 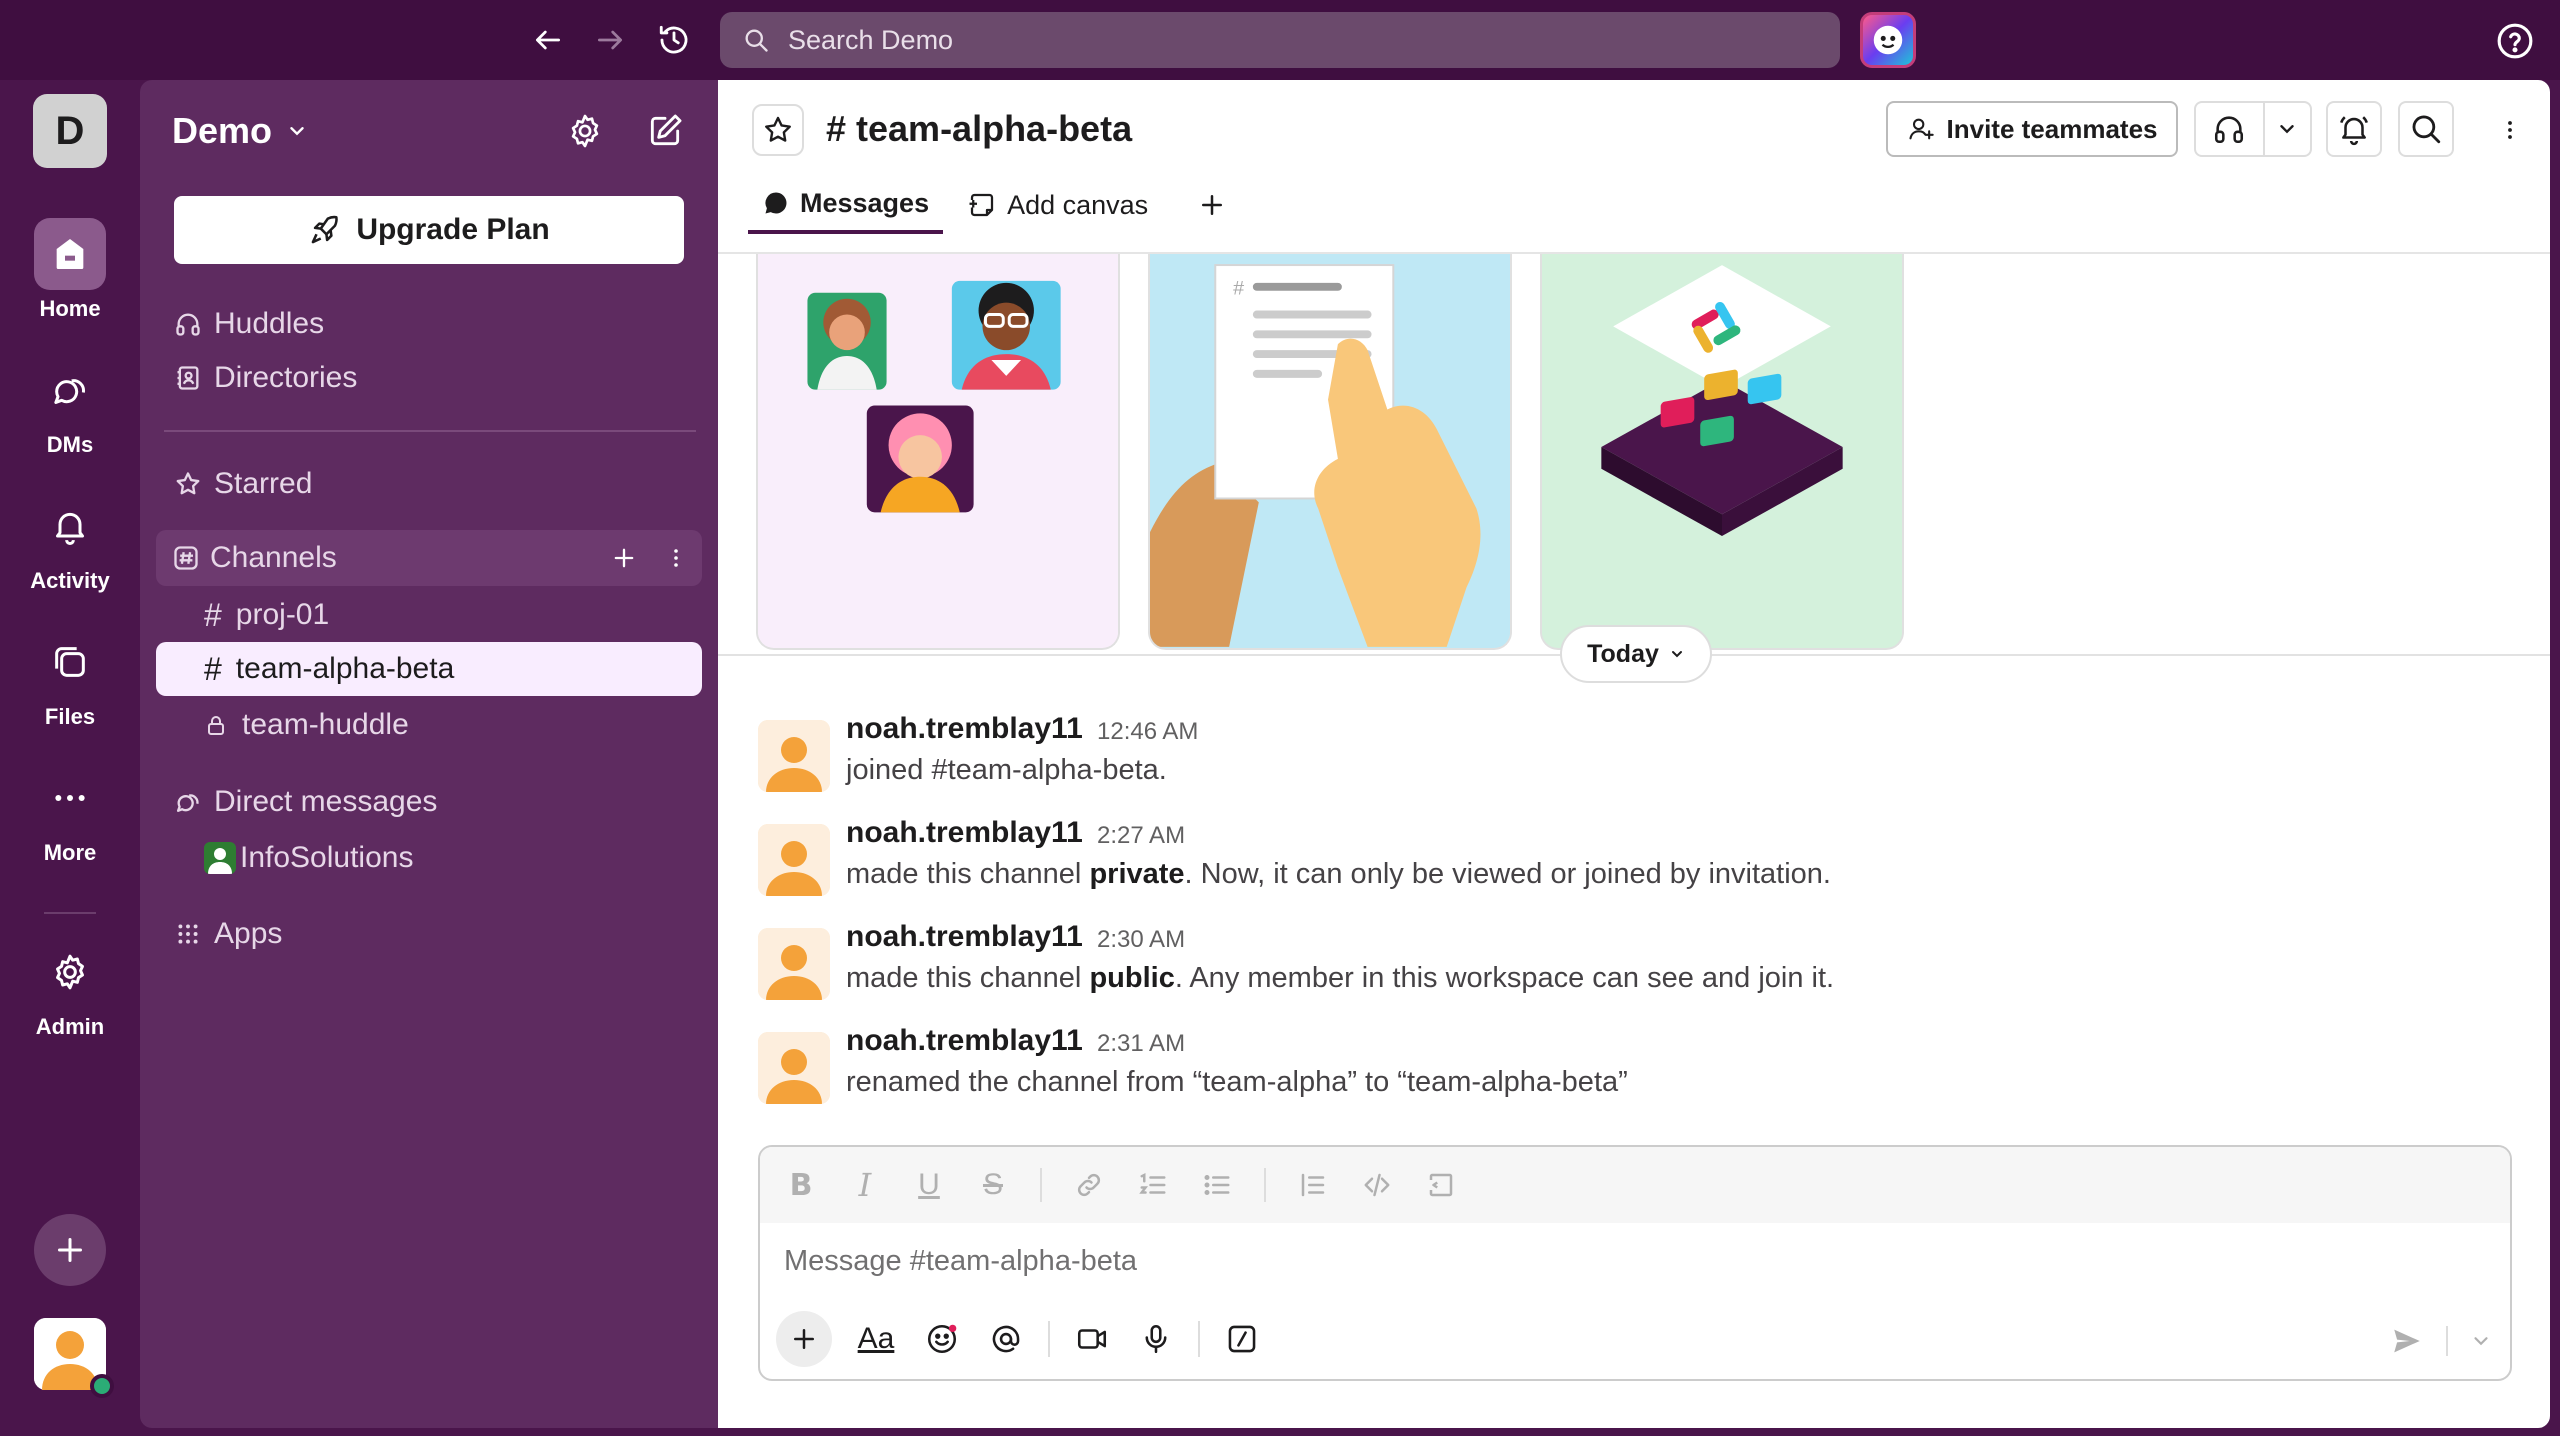 I want to click on hash-icon: #, so click(x=213, y=668).